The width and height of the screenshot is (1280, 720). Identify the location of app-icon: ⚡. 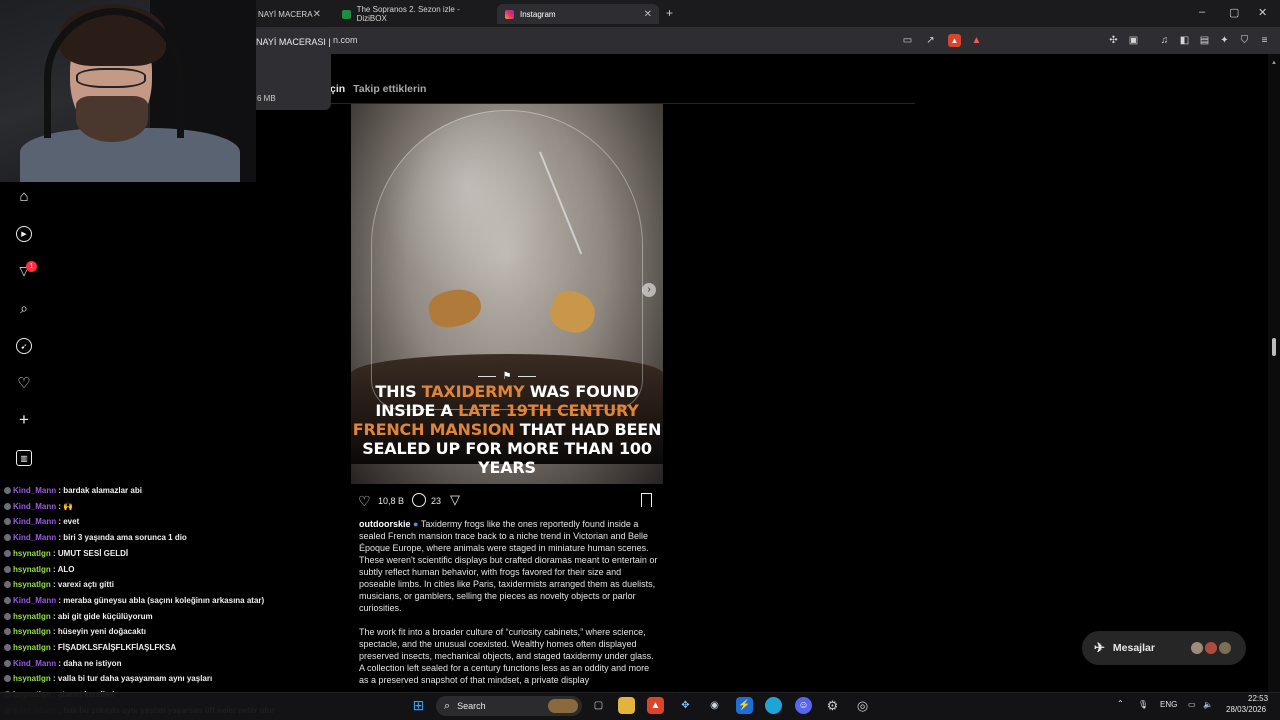
(744, 705).